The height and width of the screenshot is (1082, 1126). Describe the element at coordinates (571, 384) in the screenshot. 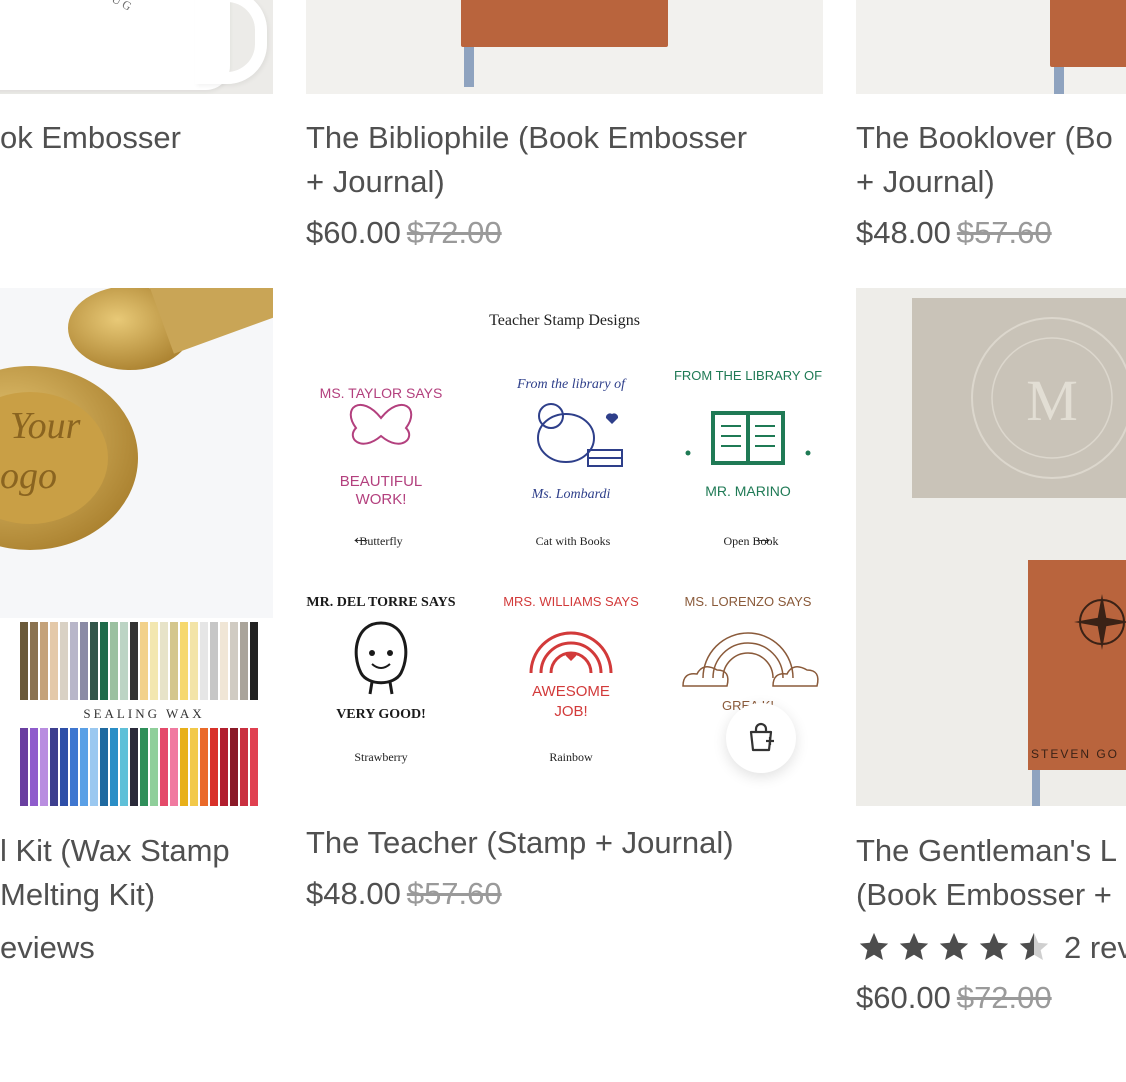

I see `stamp-line1: From the library of` at that location.